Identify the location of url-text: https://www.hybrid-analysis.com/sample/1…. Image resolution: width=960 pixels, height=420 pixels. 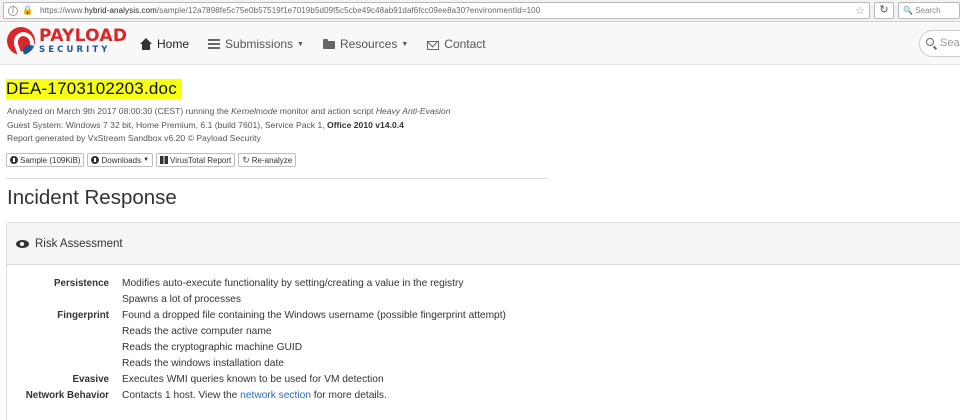
(290, 10).